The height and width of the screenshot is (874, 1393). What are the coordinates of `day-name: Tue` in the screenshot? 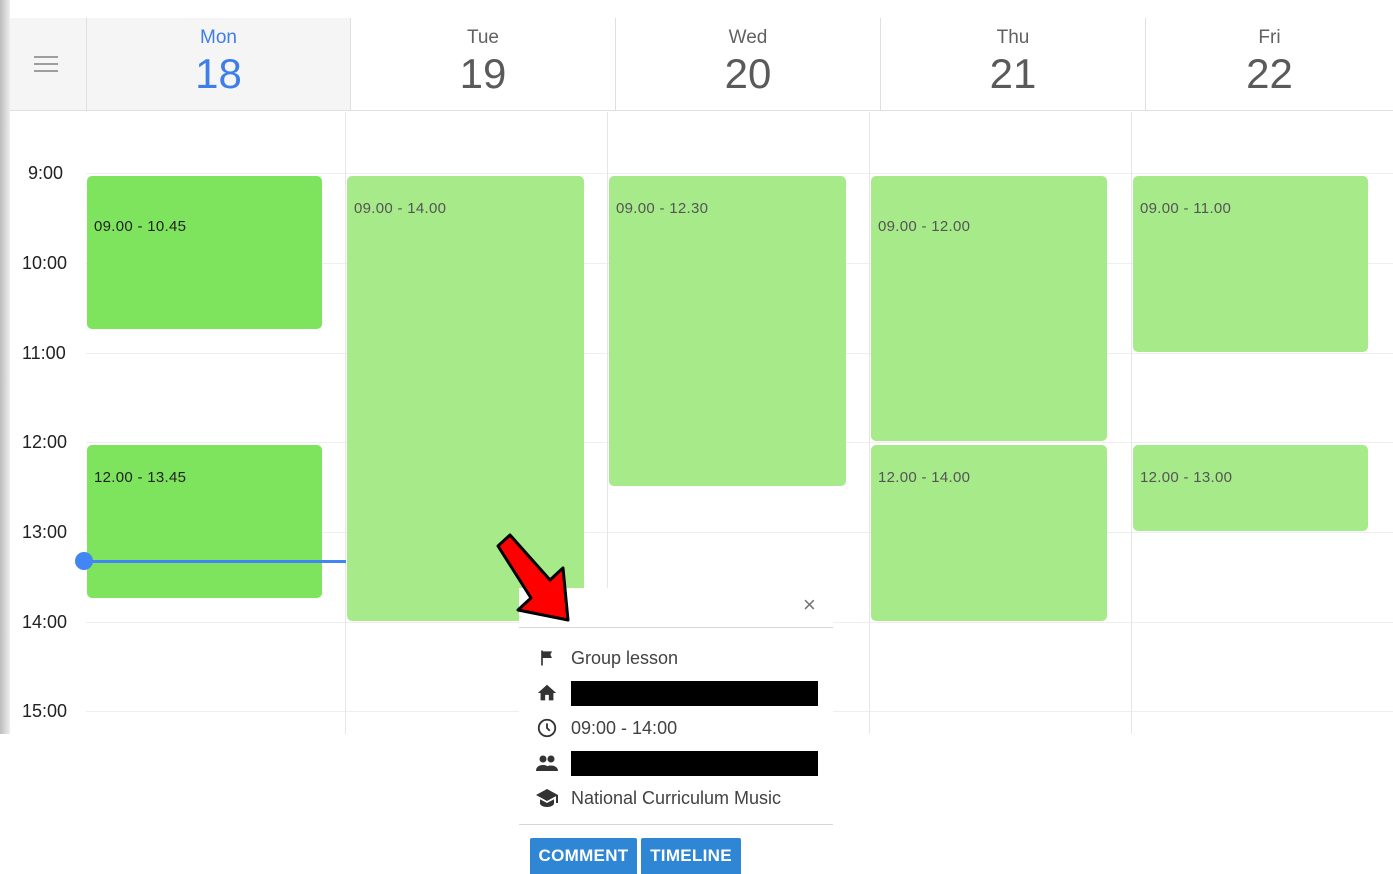 It's located at (483, 37).